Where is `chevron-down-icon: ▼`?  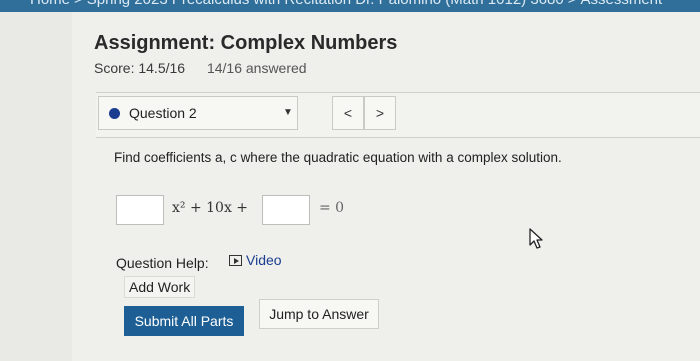 chevron-down-icon: ▼ is located at coordinates (288, 112).